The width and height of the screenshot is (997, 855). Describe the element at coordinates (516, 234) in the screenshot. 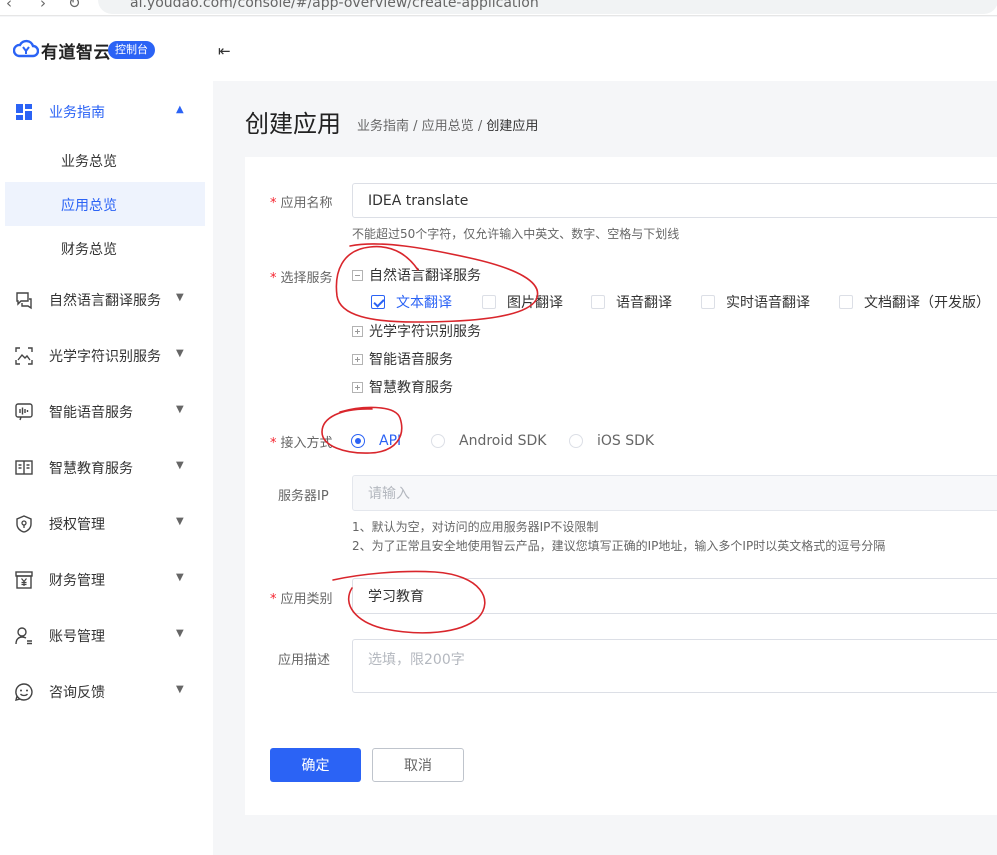

I see `app-name-hint: 不能超过50个字符，仅允许输入中英文、数字、空格与下划线` at that location.